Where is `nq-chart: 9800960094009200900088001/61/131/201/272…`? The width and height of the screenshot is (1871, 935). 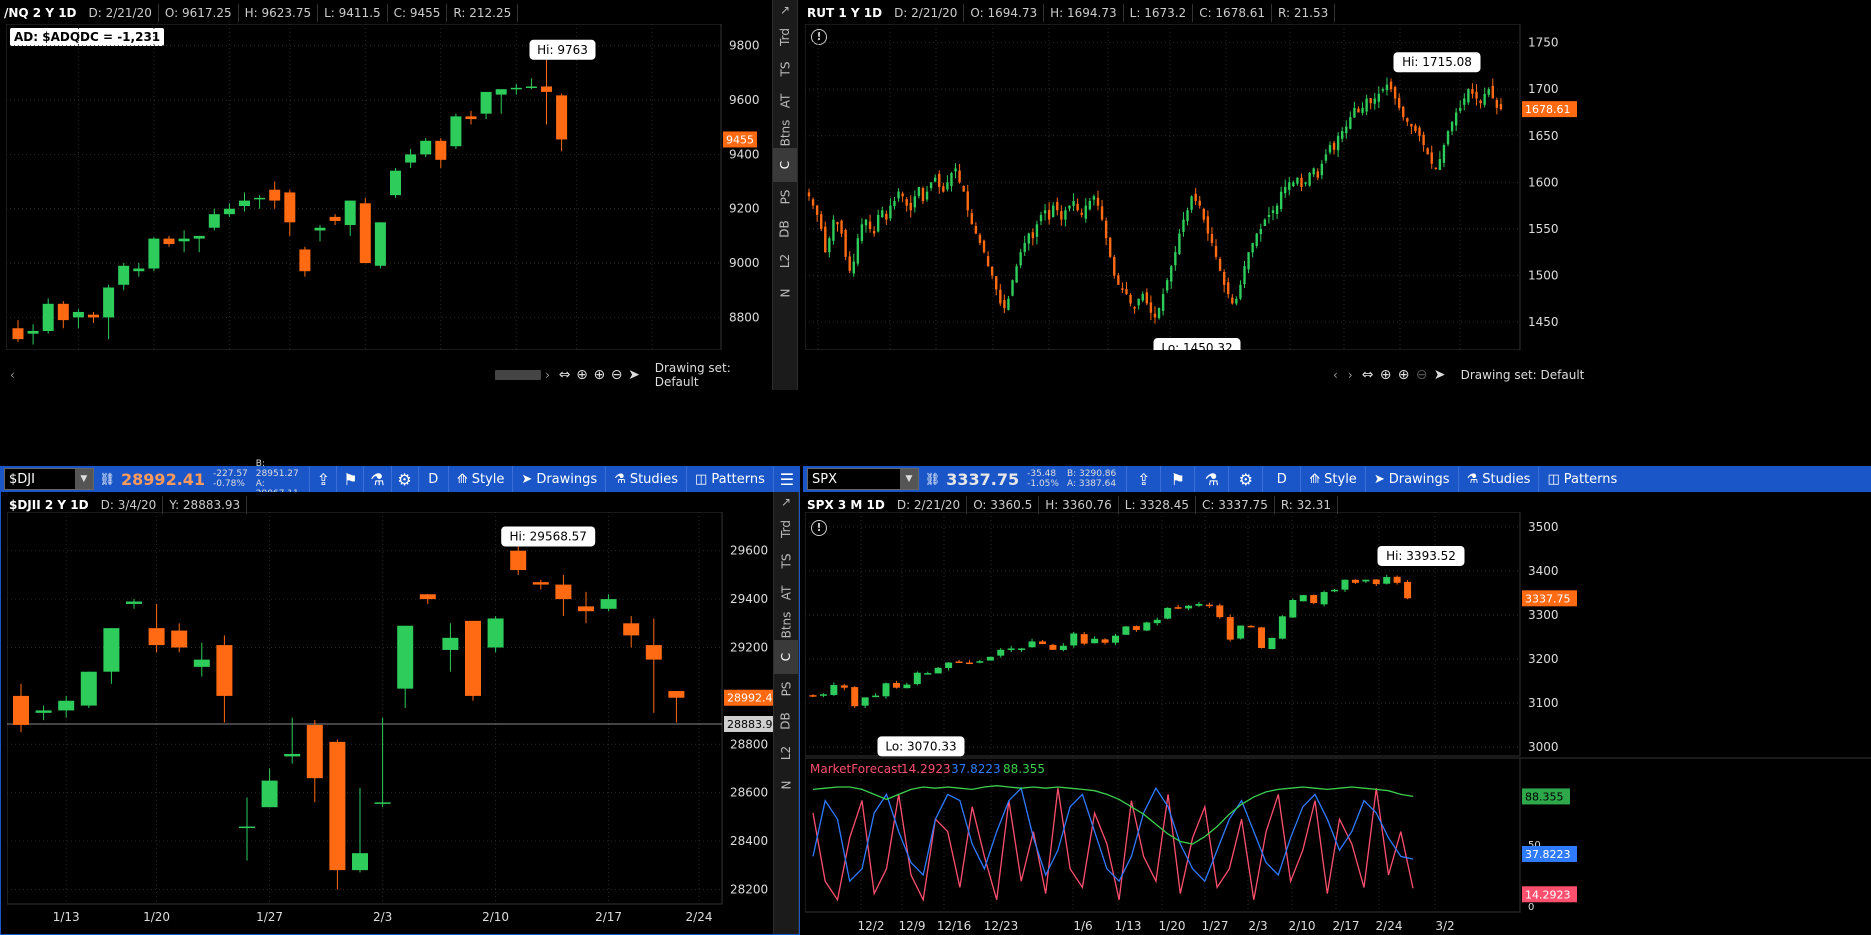 nq-chart: 9800960094009200900088001/61/131/201/272… is located at coordinates (390, 187).